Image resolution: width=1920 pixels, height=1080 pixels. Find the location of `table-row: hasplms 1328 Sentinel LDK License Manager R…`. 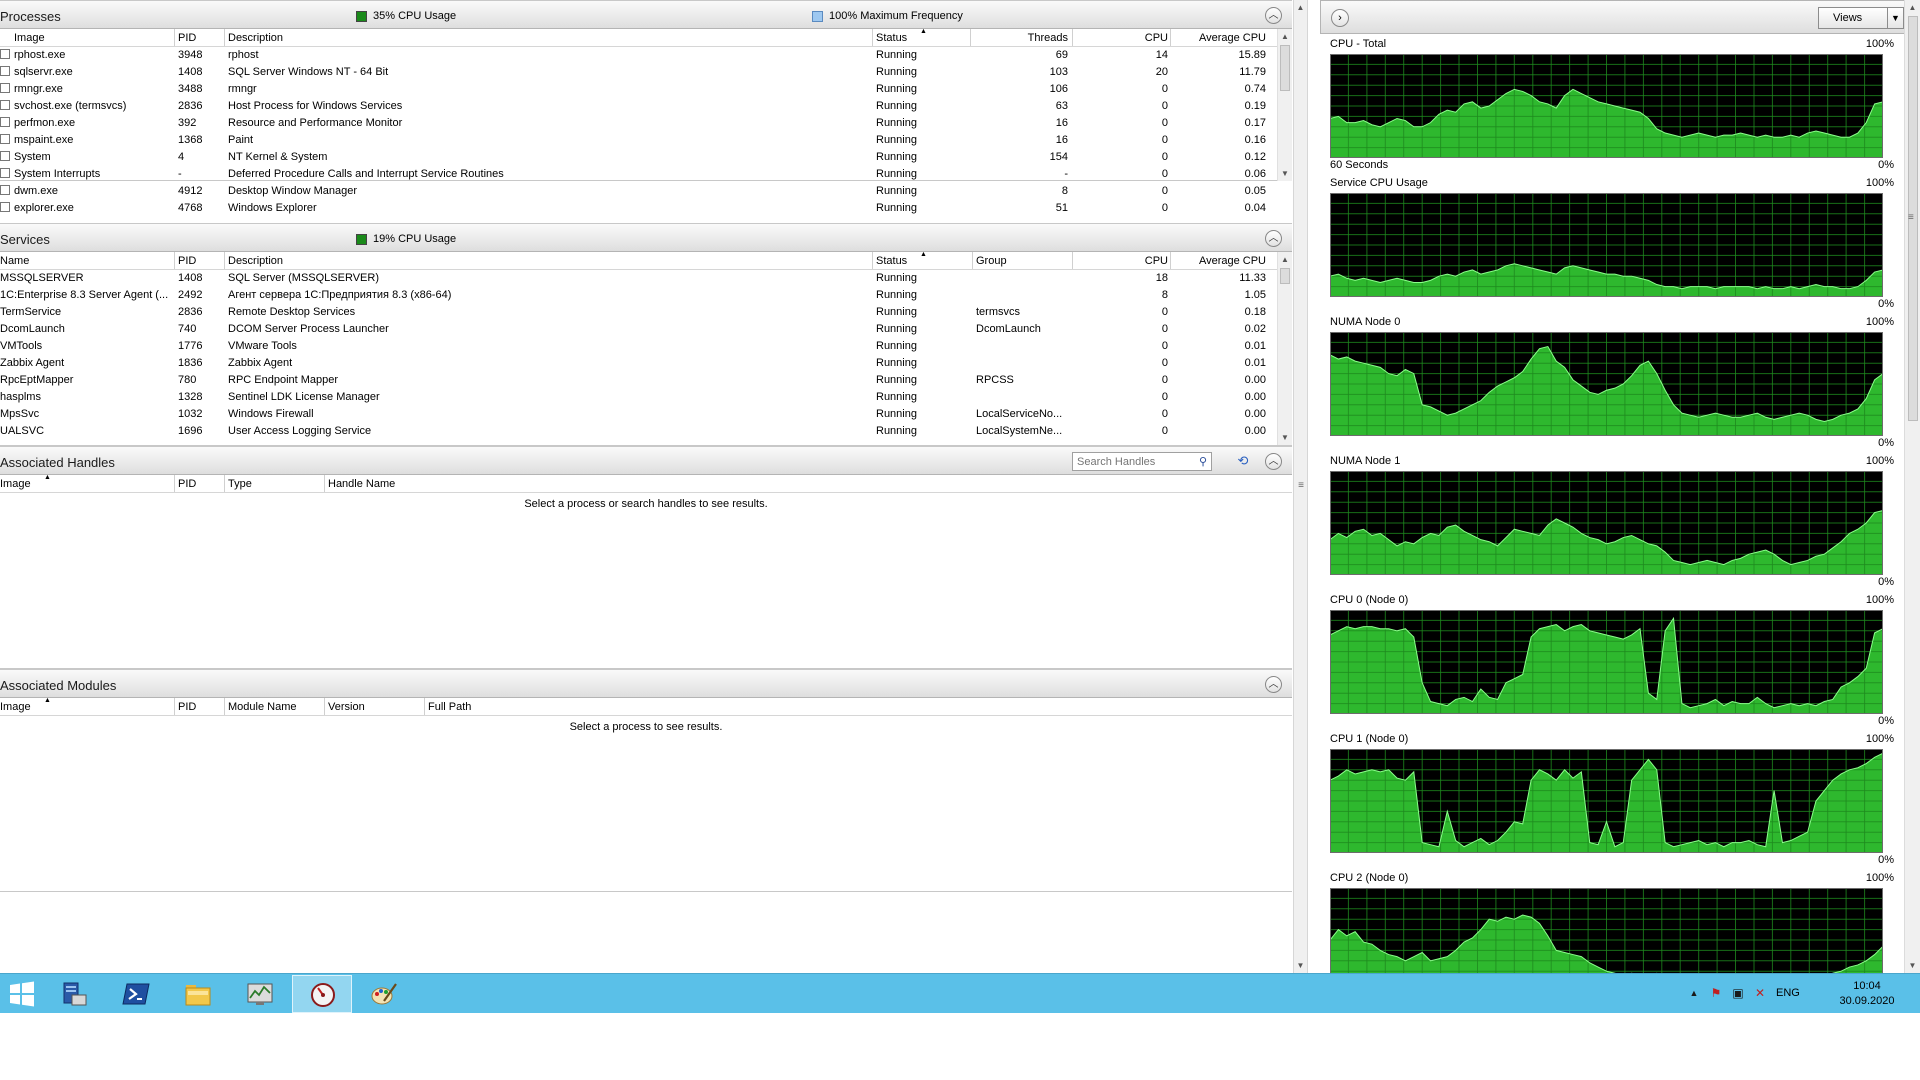

table-row: hasplms 1328 Sentinel LDK License Manager R… is located at coordinates (638, 397).